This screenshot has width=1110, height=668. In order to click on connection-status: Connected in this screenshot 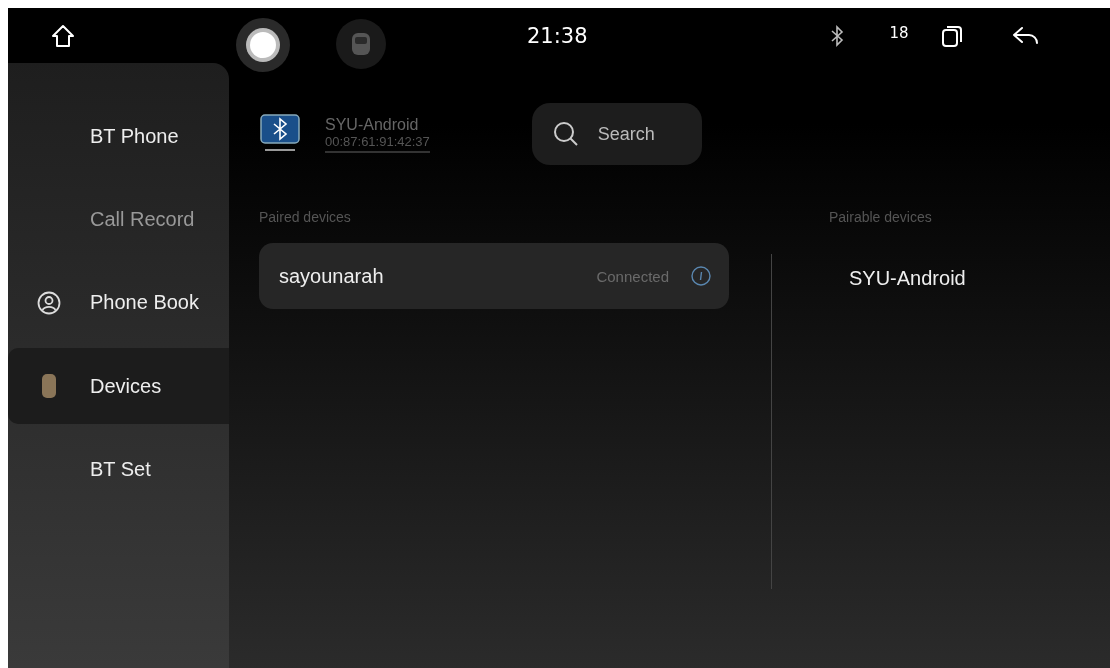, I will do `click(632, 276)`.